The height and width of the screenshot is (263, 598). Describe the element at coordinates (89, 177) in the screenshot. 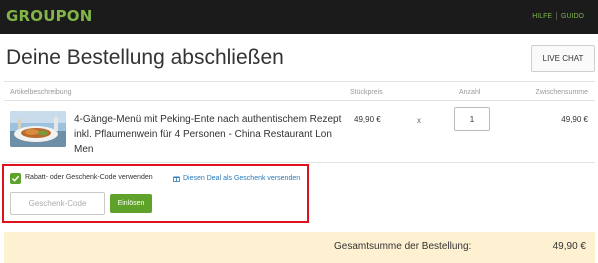

I see `coupon-checkbox-label: Rabatt- oder Geschenk-Code verwenden` at that location.